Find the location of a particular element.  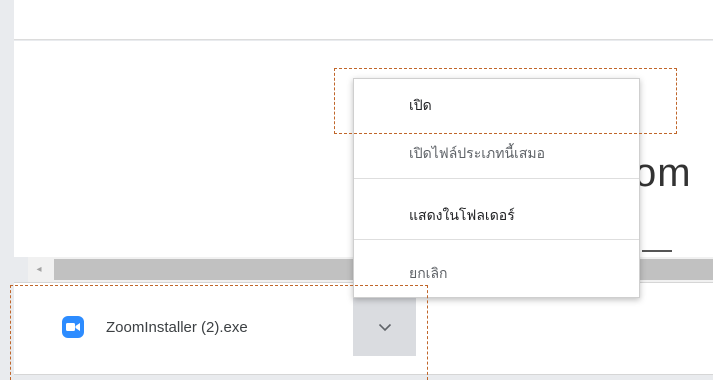

menu-item-open: เปิด is located at coordinates (496, 106).